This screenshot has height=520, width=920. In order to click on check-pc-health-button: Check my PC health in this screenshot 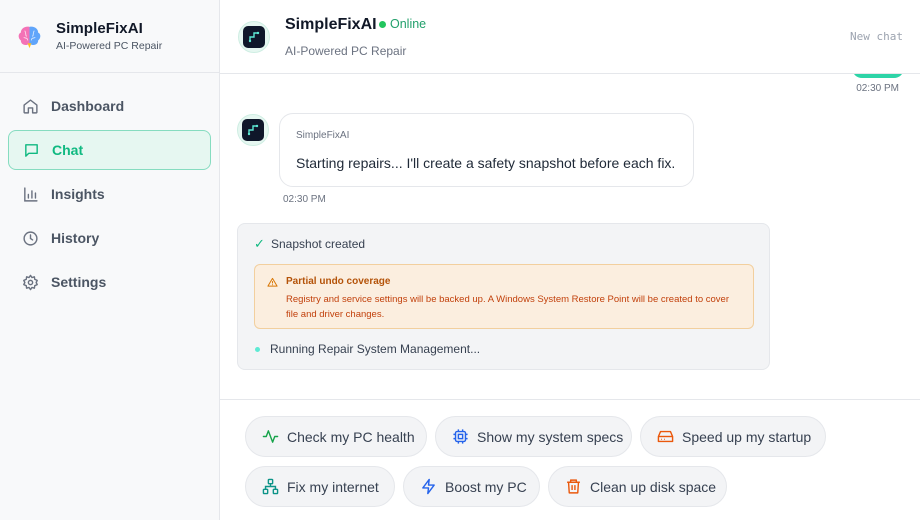, I will do `click(336, 436)`.